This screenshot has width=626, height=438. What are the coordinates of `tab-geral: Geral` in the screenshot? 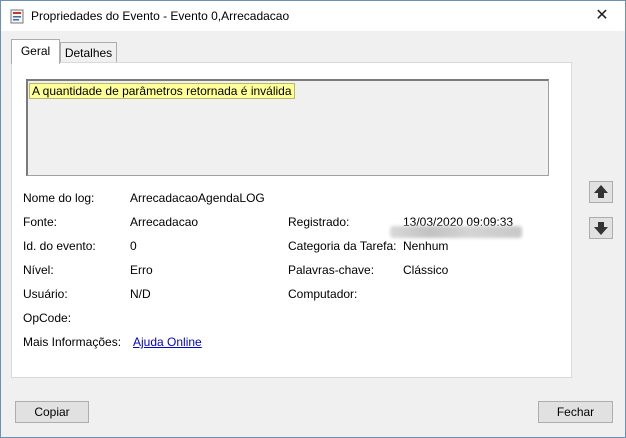 It's located at (35, 51).